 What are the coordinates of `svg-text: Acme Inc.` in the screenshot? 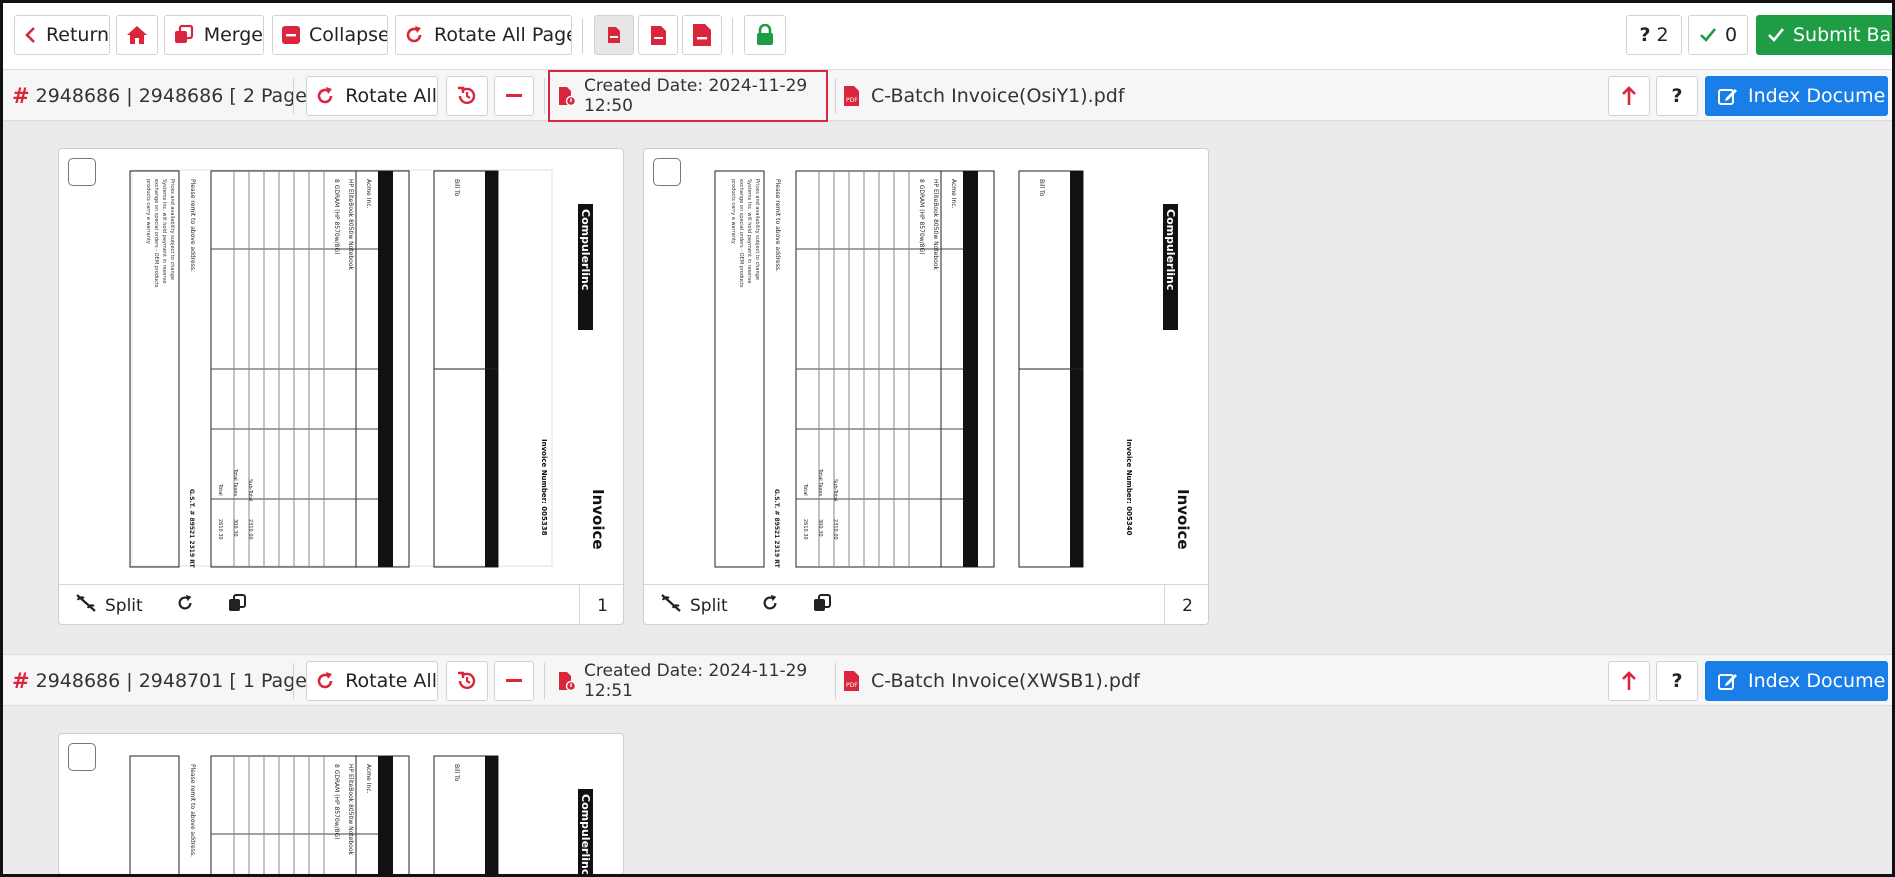 It's located at (953, 194).